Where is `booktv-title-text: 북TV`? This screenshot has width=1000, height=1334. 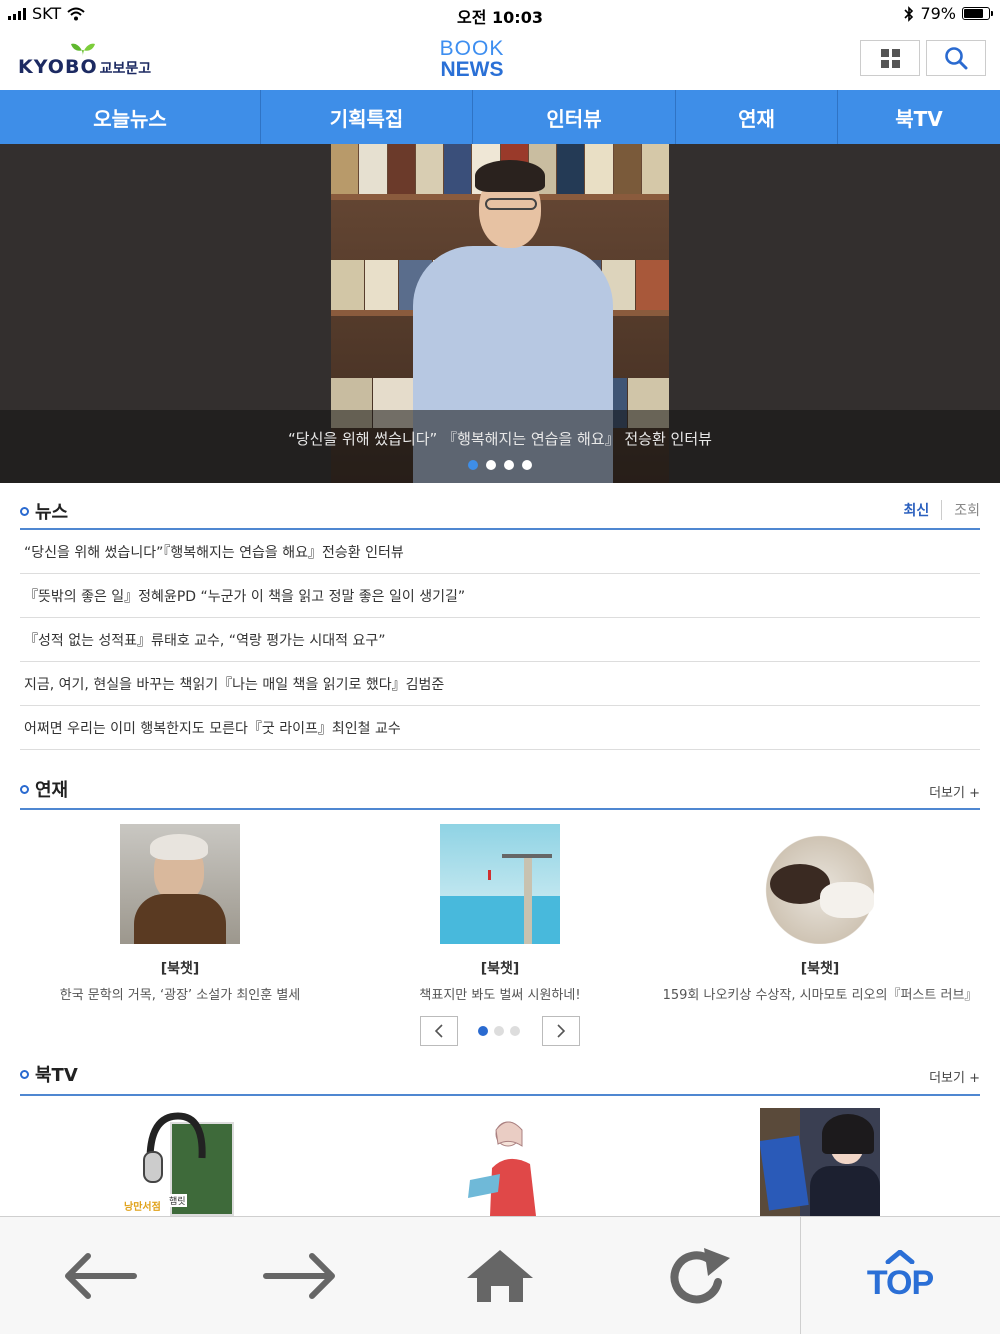
booktv-title-text: 북TV is located at coordinates (56, 1075).